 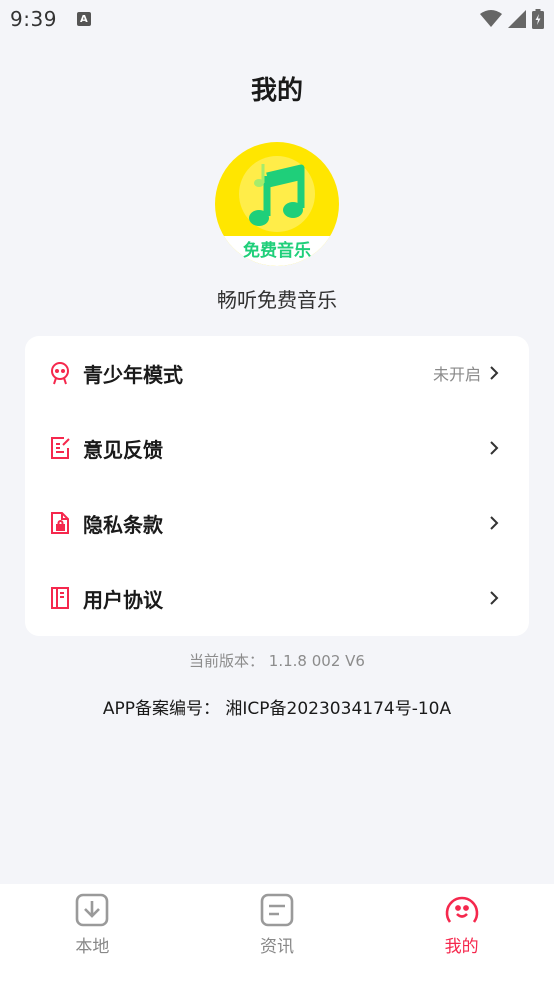 What do you see at coordinates (92, 910) in the screenshot?
I see `download-icon` at bounding box center [92, 910].